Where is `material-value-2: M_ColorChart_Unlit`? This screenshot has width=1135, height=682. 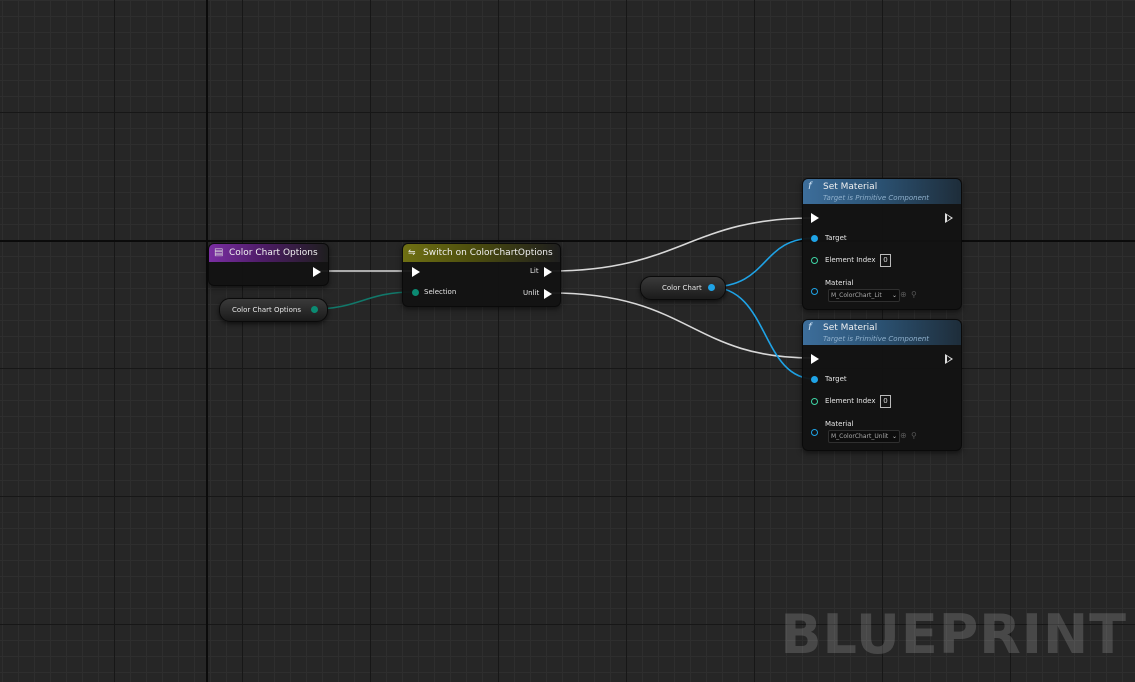
material-value-2: M_ColorChart_Unlit is located at coordinates (860, 436).